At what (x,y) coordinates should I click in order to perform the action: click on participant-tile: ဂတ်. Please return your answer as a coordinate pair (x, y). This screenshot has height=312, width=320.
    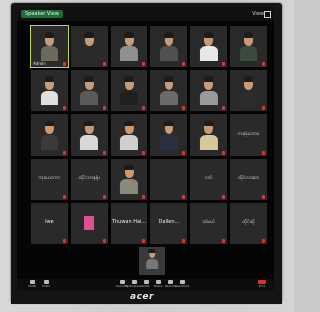
    Looking at the image, I should click on (209, 179).